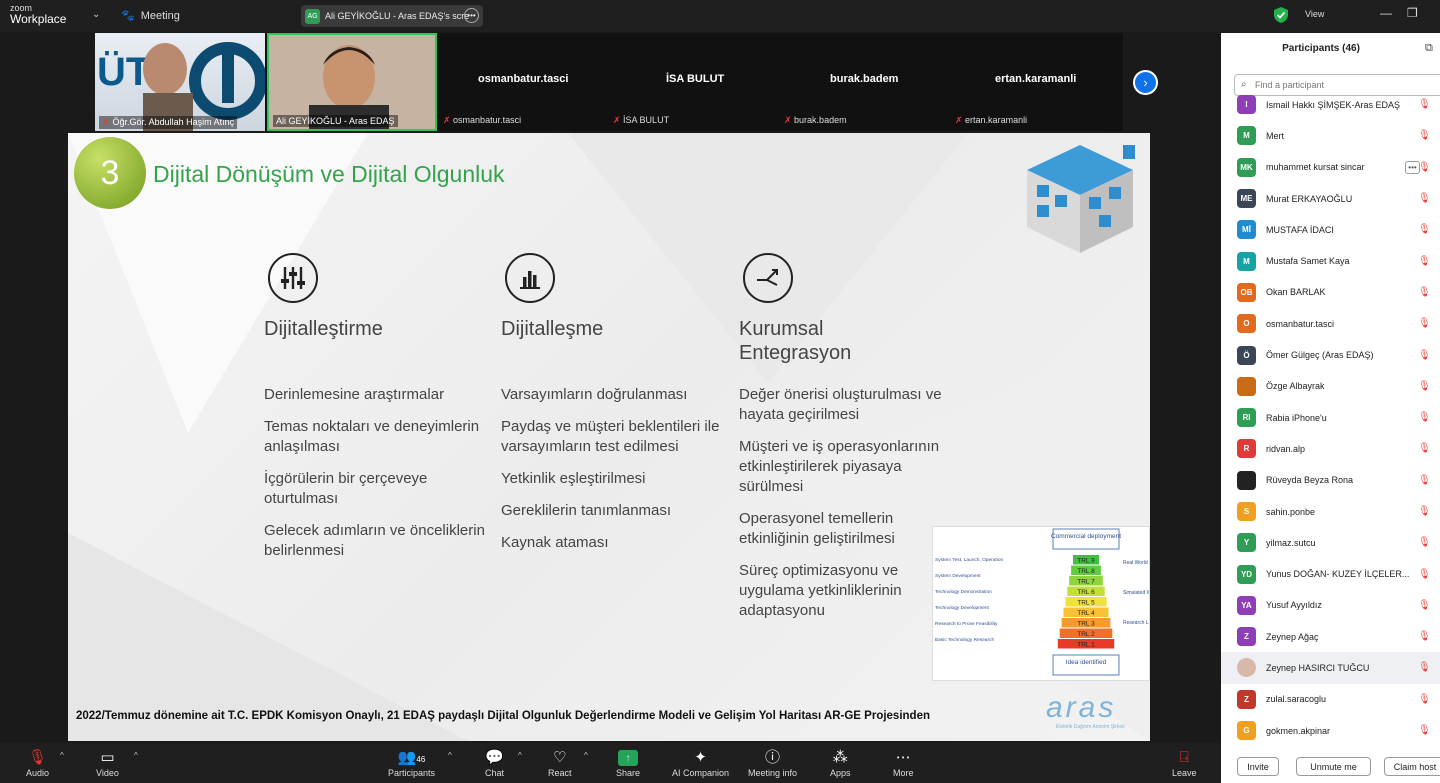 This screenshot has width=1440, height=783. I want to click on more-options-icon: •••, so click(471, 15).